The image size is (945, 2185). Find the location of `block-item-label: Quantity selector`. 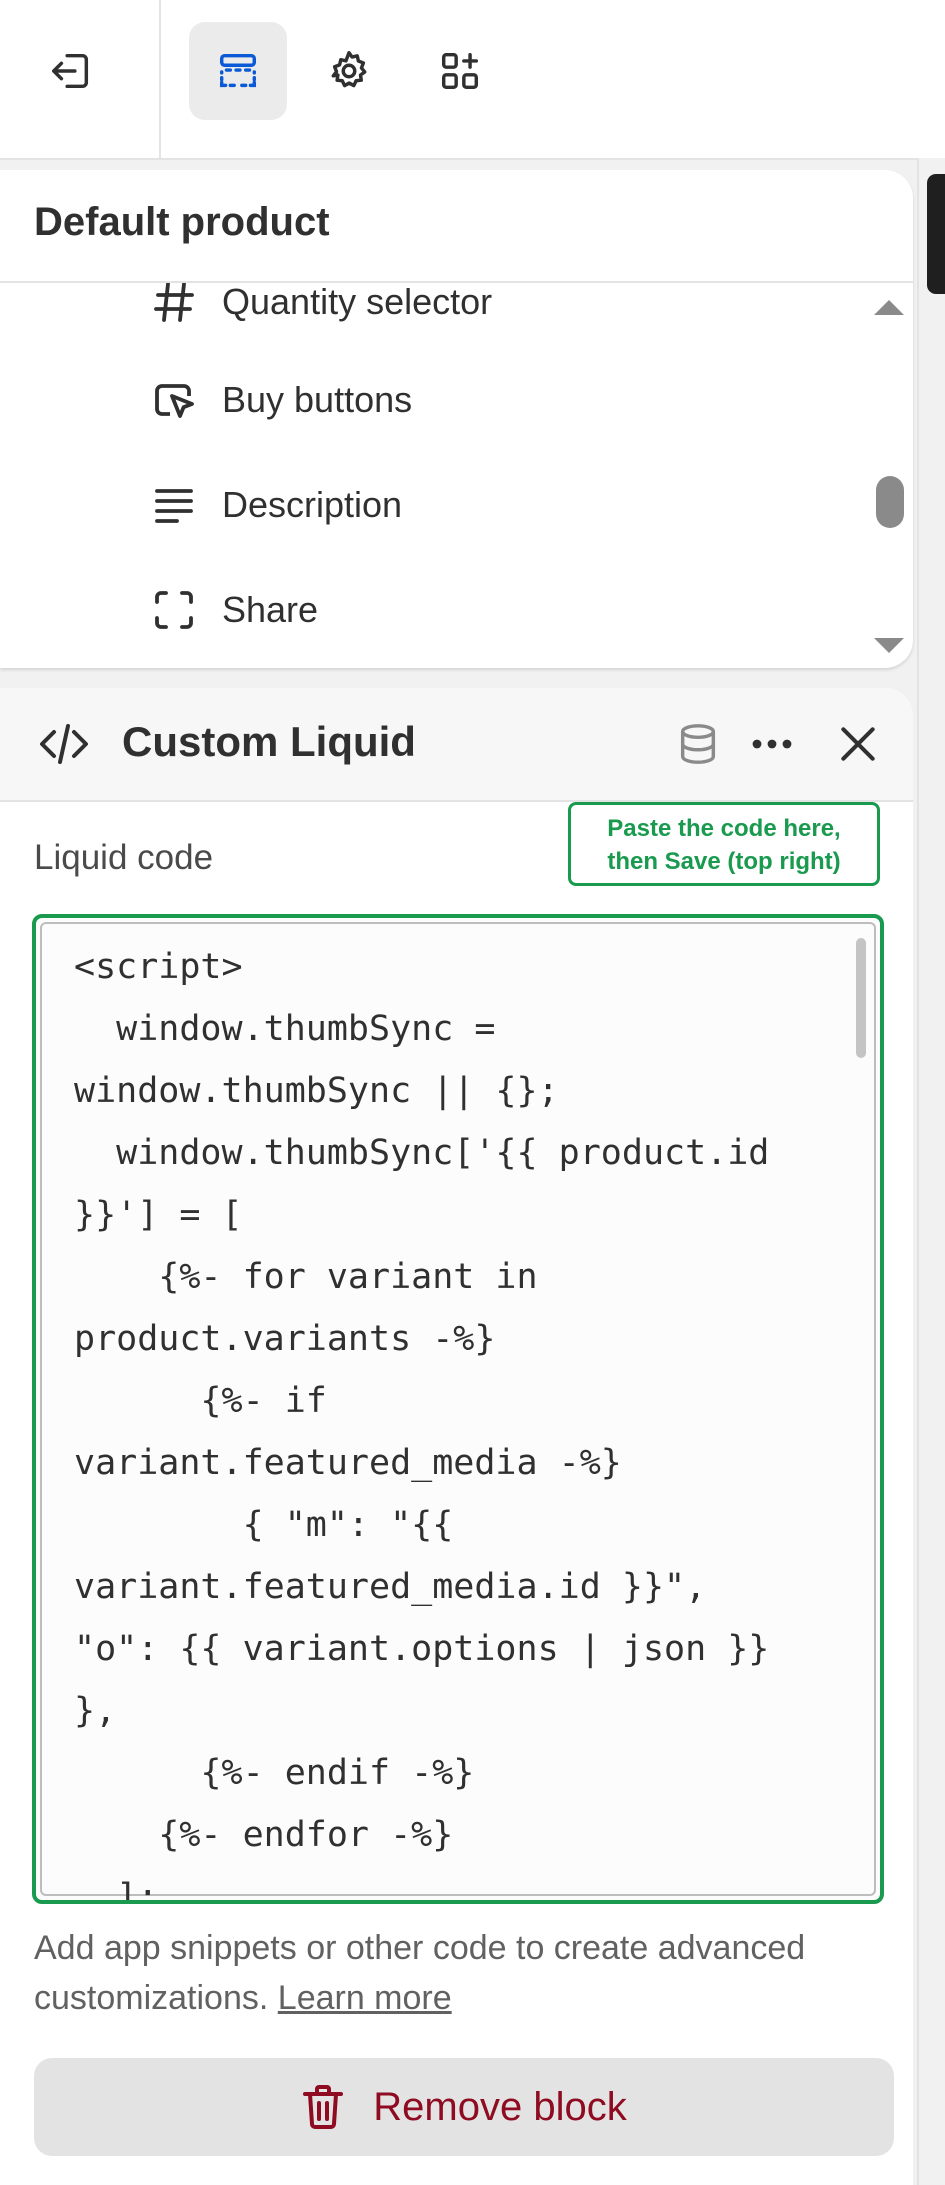

block-item-label: Quantity selector is located at coordinates (357, 302).